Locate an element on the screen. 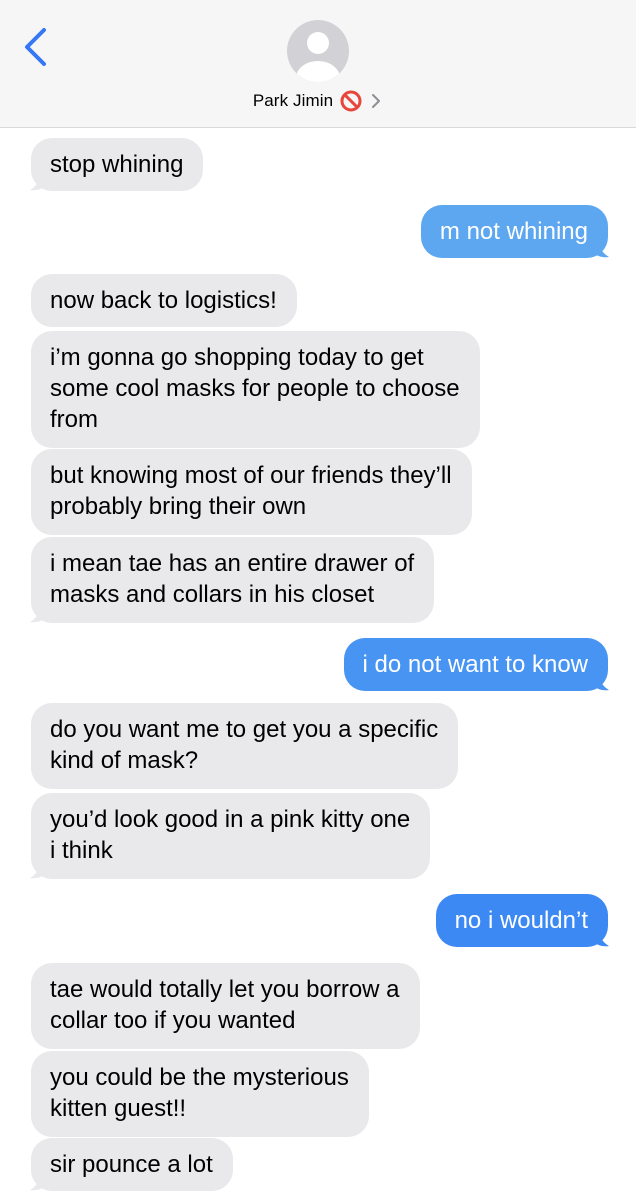  chevron-right-icon is located at coordinates (376, 101).